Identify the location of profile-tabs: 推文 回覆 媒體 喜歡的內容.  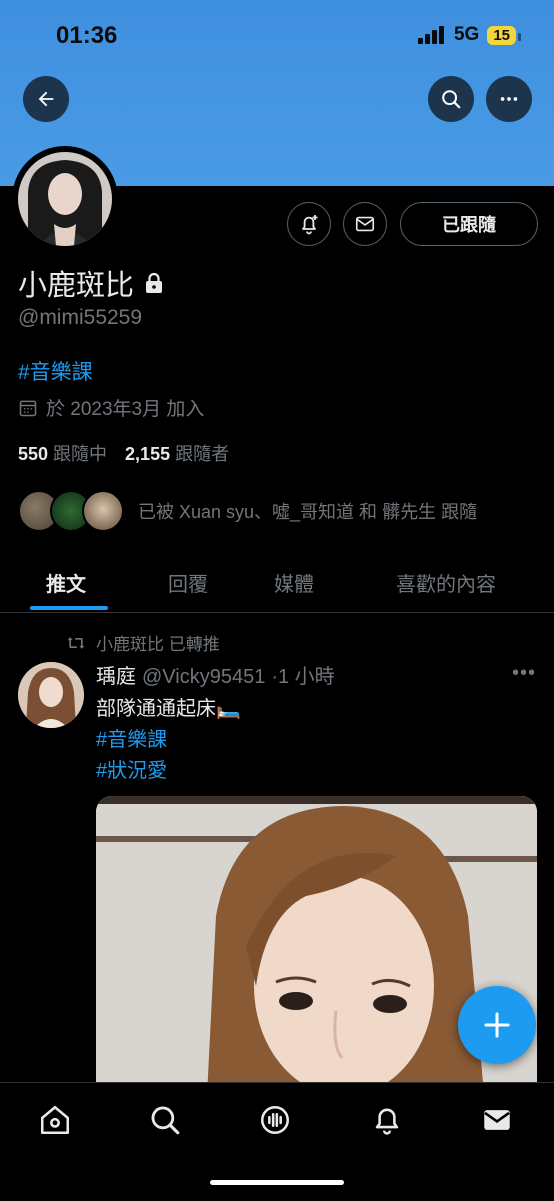
(277, 584).